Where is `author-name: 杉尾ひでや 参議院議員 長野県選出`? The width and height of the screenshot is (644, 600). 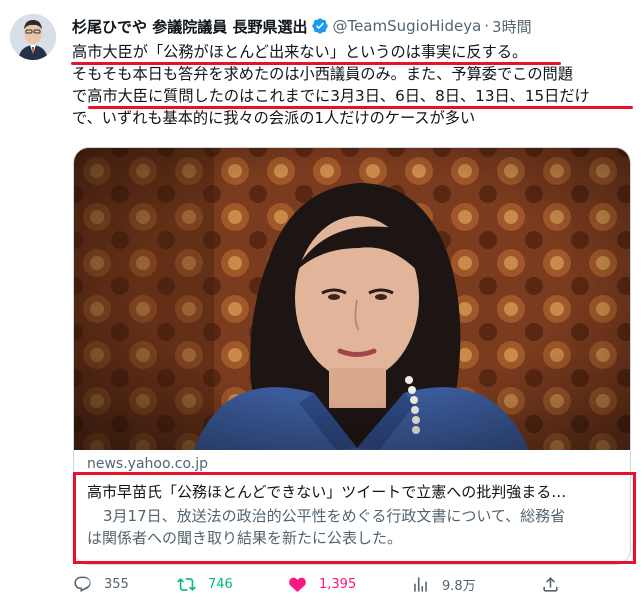 author-name: 杉尾ひでや 参議院議員 長野県選出 is located at coordinates (189, 26).